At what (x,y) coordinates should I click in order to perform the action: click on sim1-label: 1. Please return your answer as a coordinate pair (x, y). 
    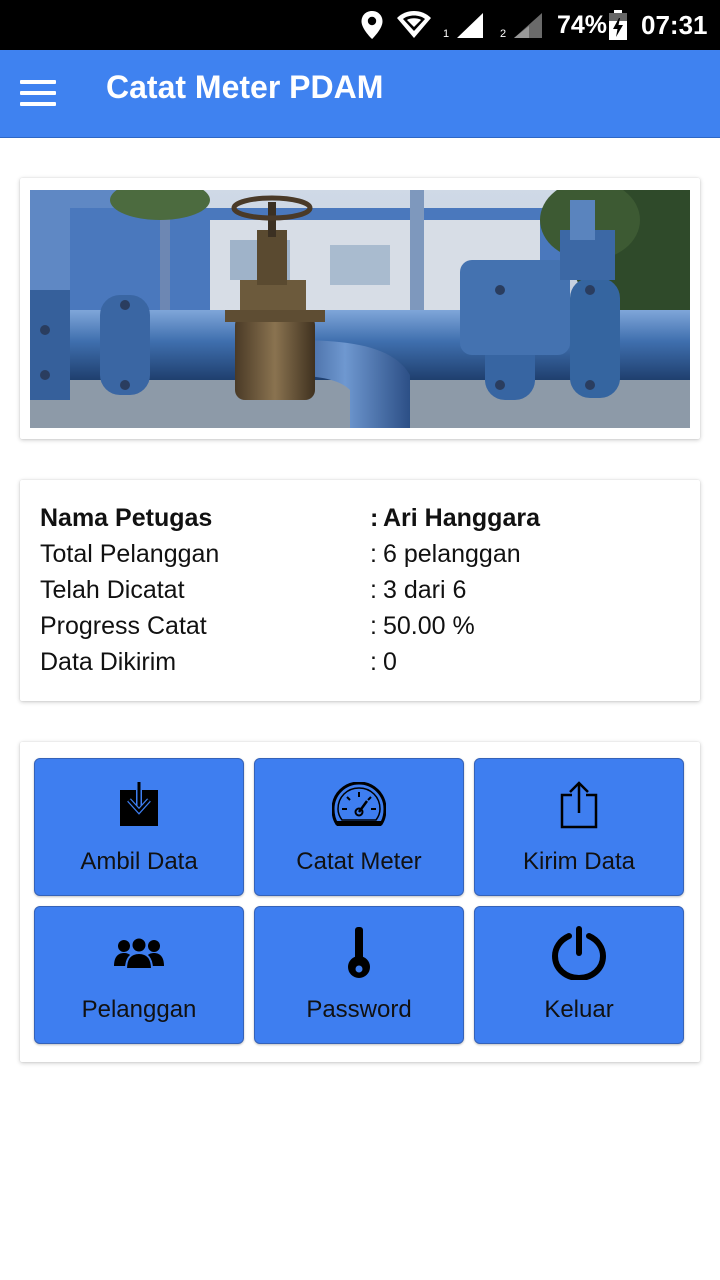
    Looking at the image, I should click on (446, 34).